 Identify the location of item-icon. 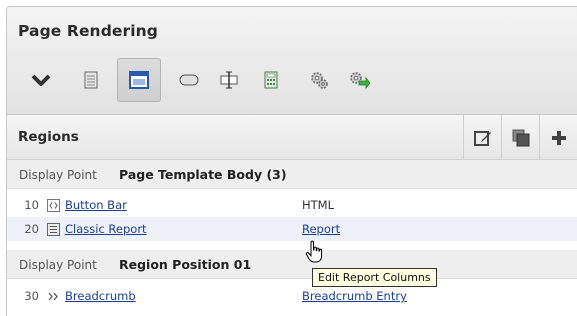
(229, 80).